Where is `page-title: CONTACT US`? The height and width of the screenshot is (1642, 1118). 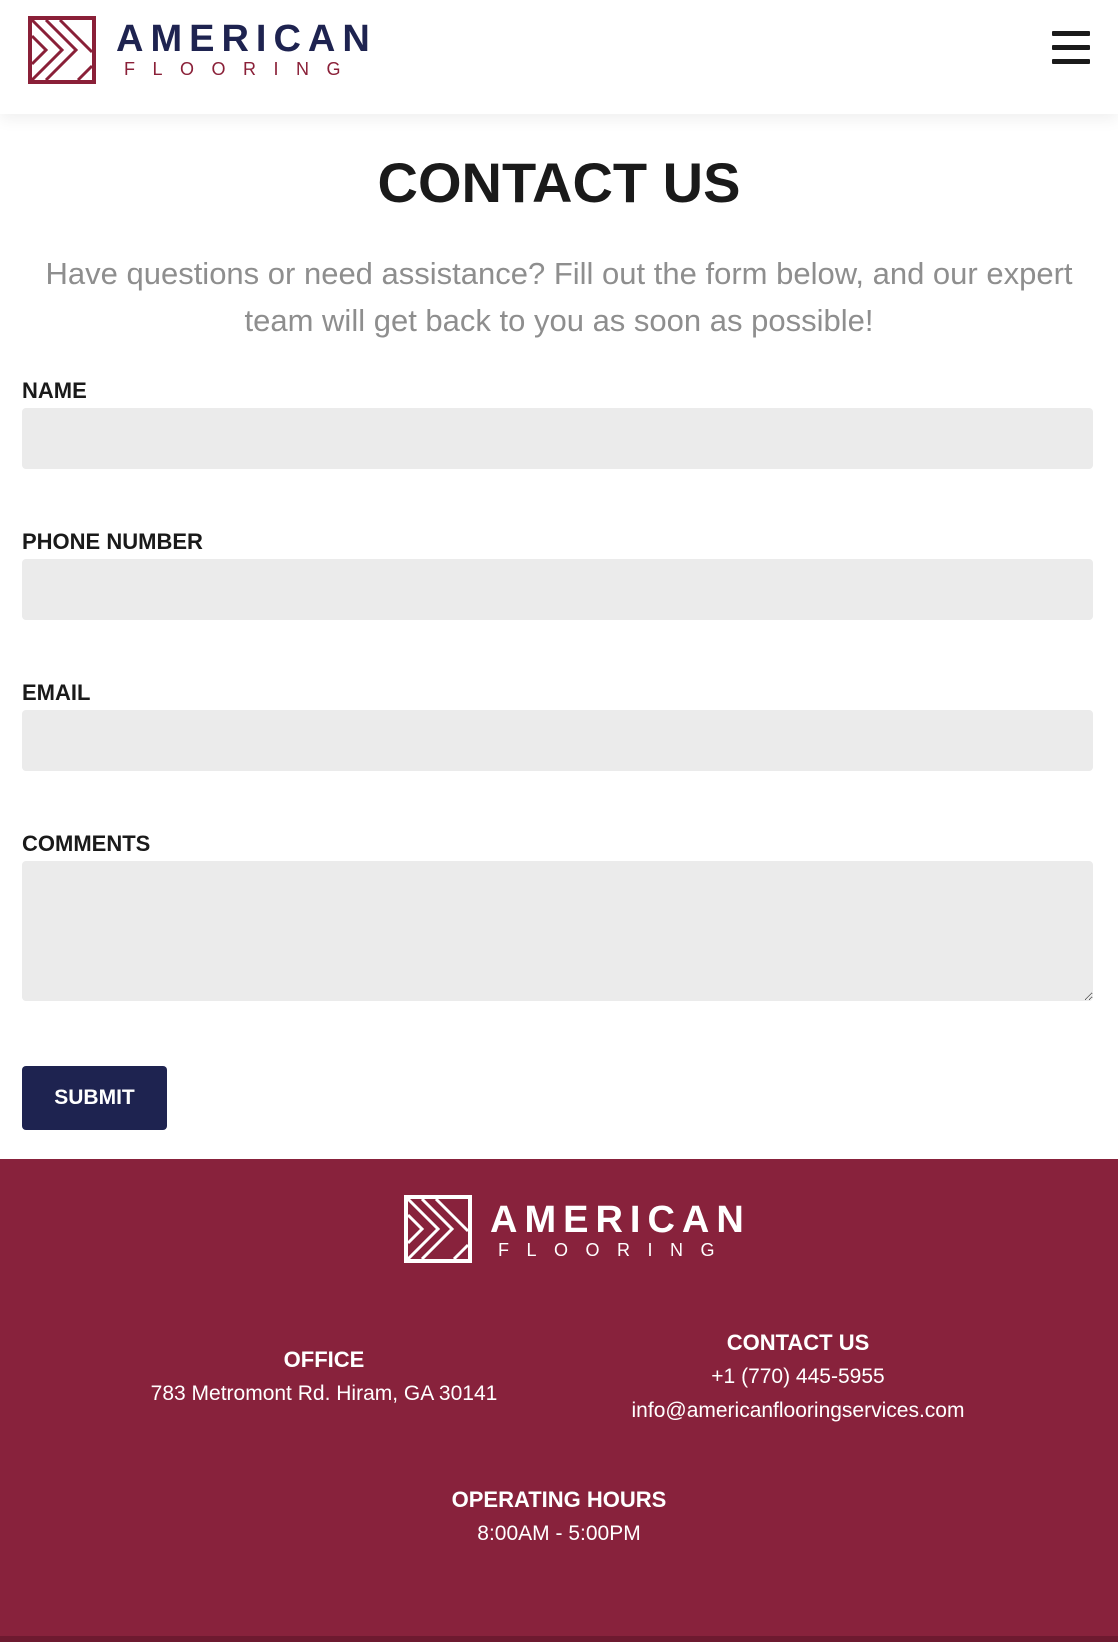
page-title: CONTACT US is located at coordinates (559, 182).